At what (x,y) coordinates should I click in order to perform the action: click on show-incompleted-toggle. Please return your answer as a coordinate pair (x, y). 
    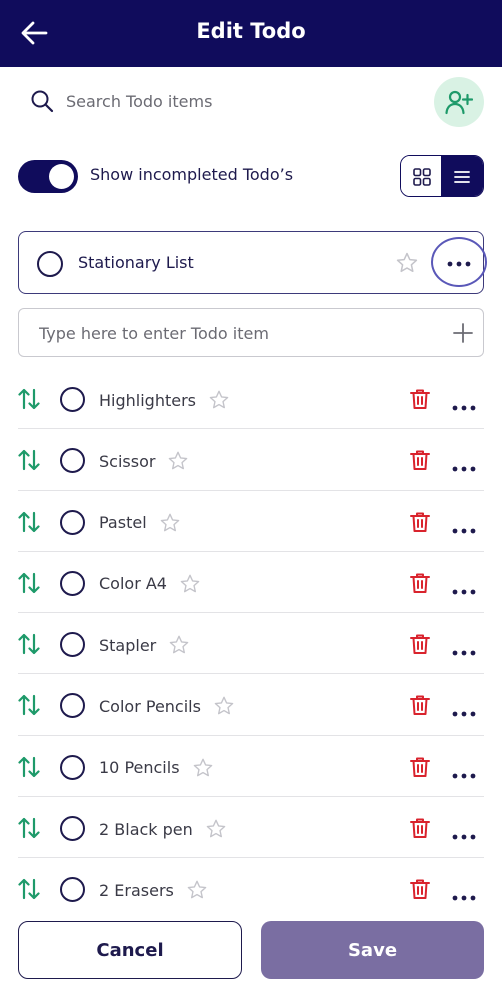
    Looking at the image, I should click on (48, 176).